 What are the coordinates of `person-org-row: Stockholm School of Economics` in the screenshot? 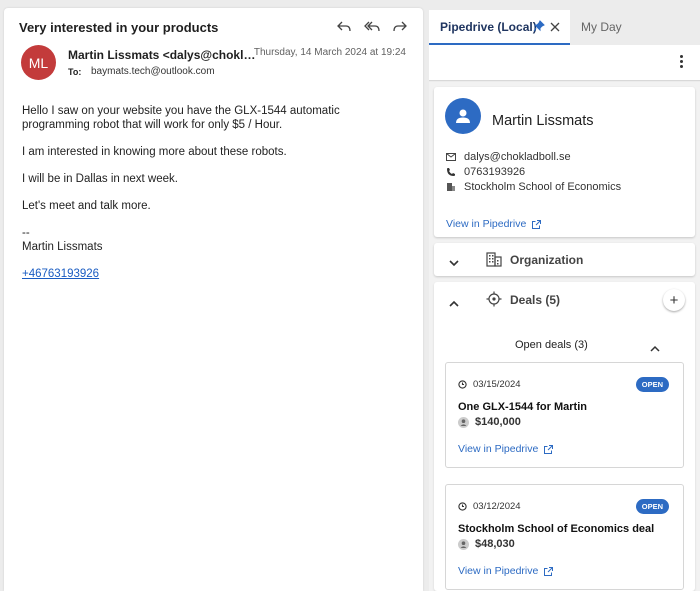 It's located at (533, 187).